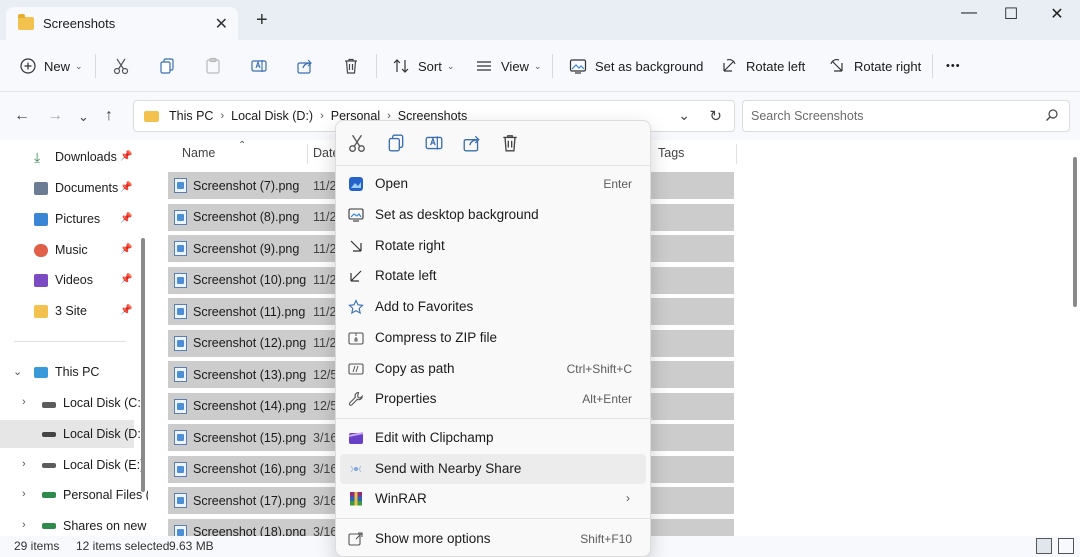  Describe the element at coordinates (493, 307) in the screenshot. I see `menu-item-add-to-favorites: Add to Favorites` at that location.